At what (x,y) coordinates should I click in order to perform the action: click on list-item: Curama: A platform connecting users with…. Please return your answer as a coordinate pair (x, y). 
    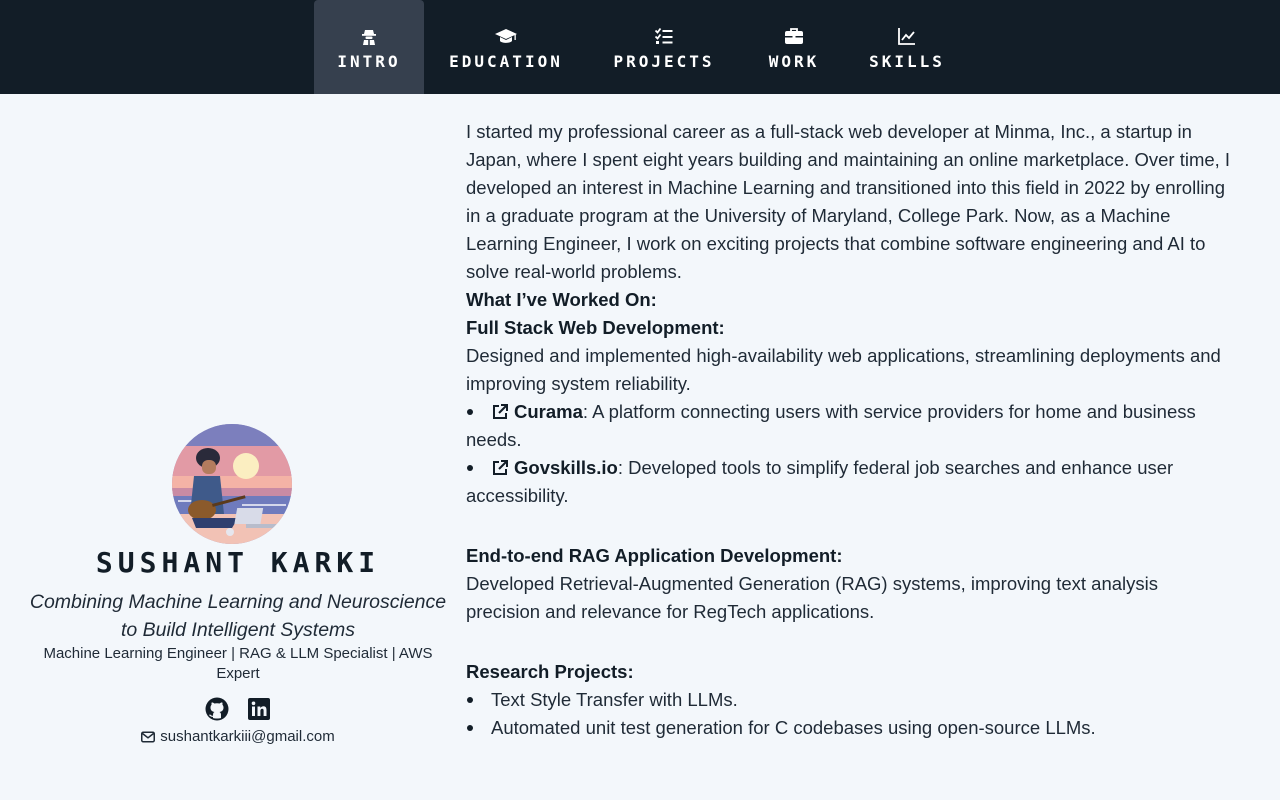
    Looking at the image, I should click on (851, 426).